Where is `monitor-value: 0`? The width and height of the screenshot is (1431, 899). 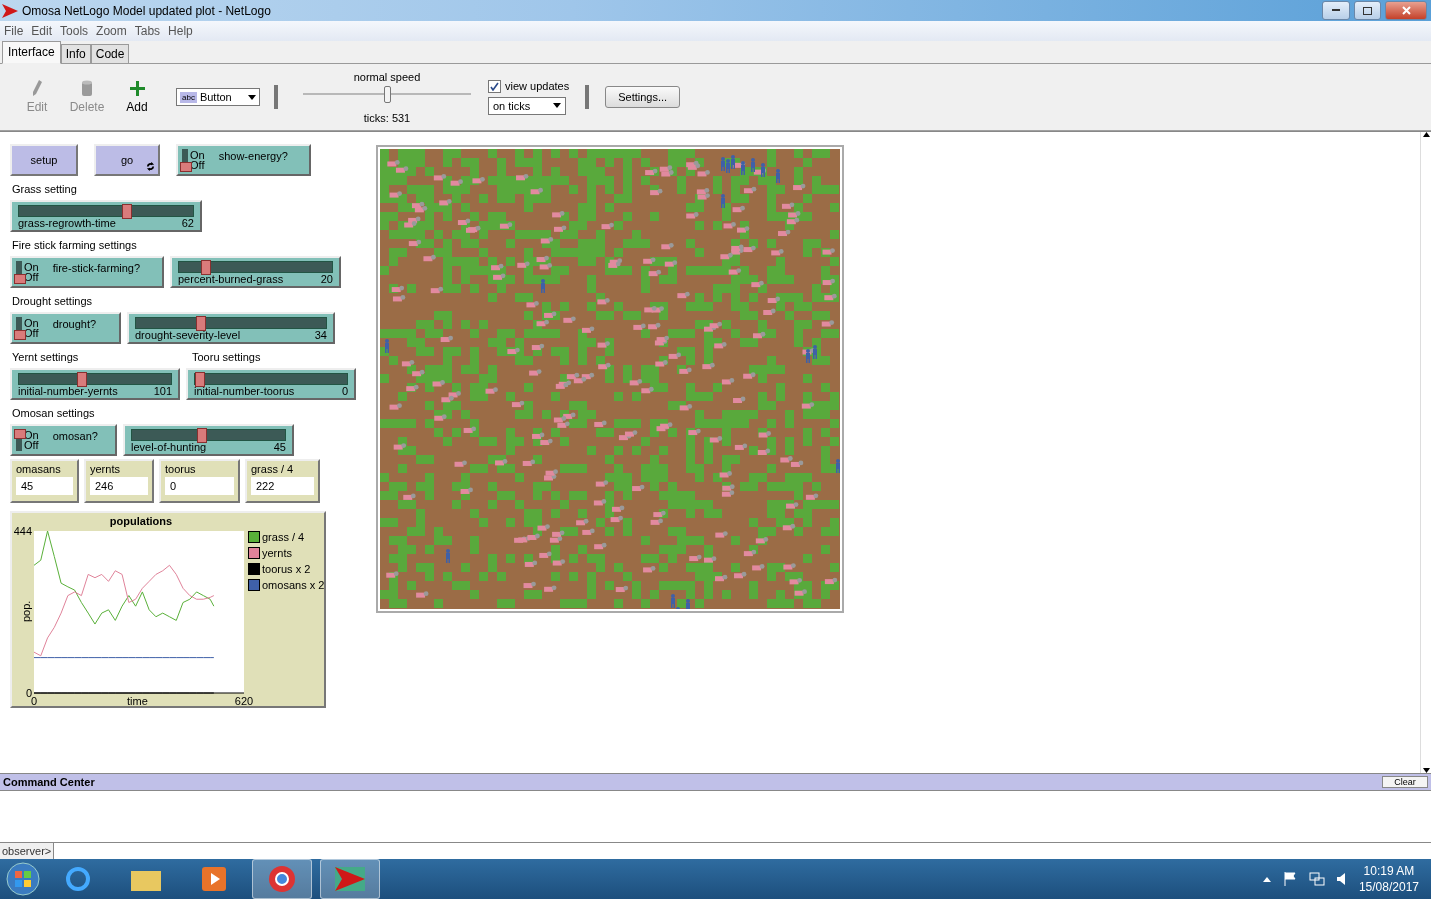
monitor-value: 0 is located at coordinates (199, 486).